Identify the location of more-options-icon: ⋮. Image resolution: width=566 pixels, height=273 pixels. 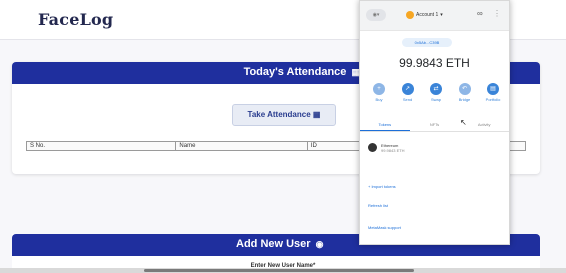
(497, 13).